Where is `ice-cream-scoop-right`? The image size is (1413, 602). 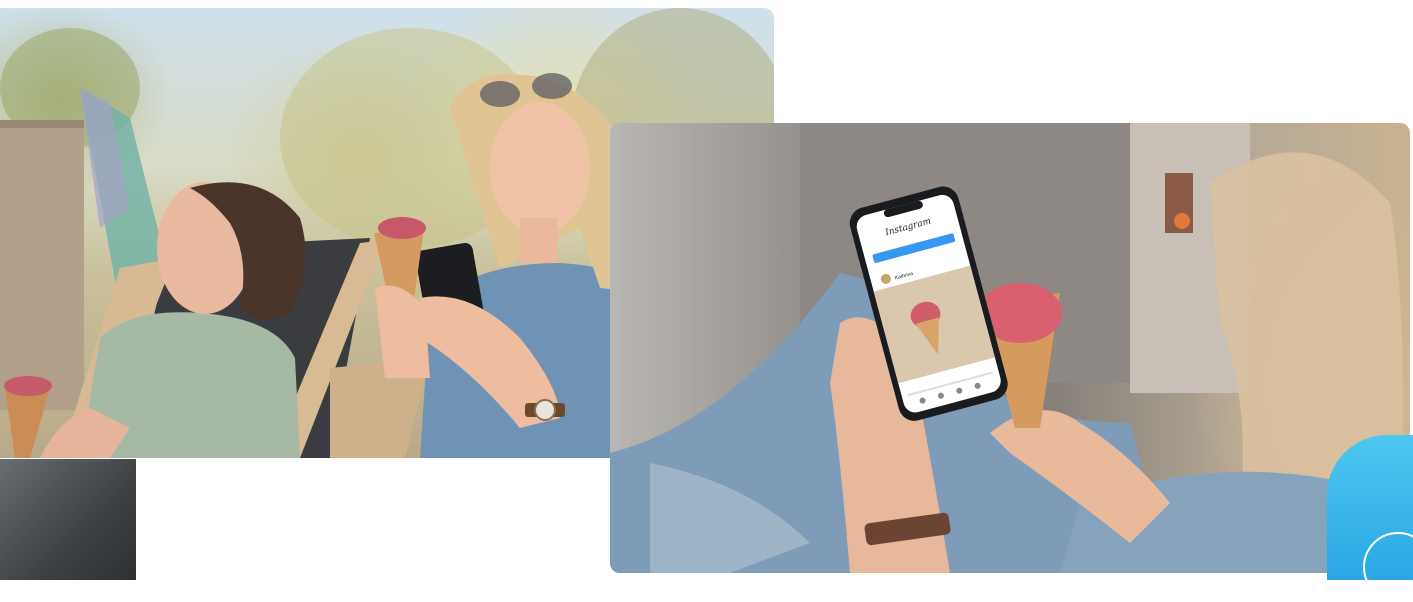 ice-cream-scoop-right is located at coordinates (402, 228).